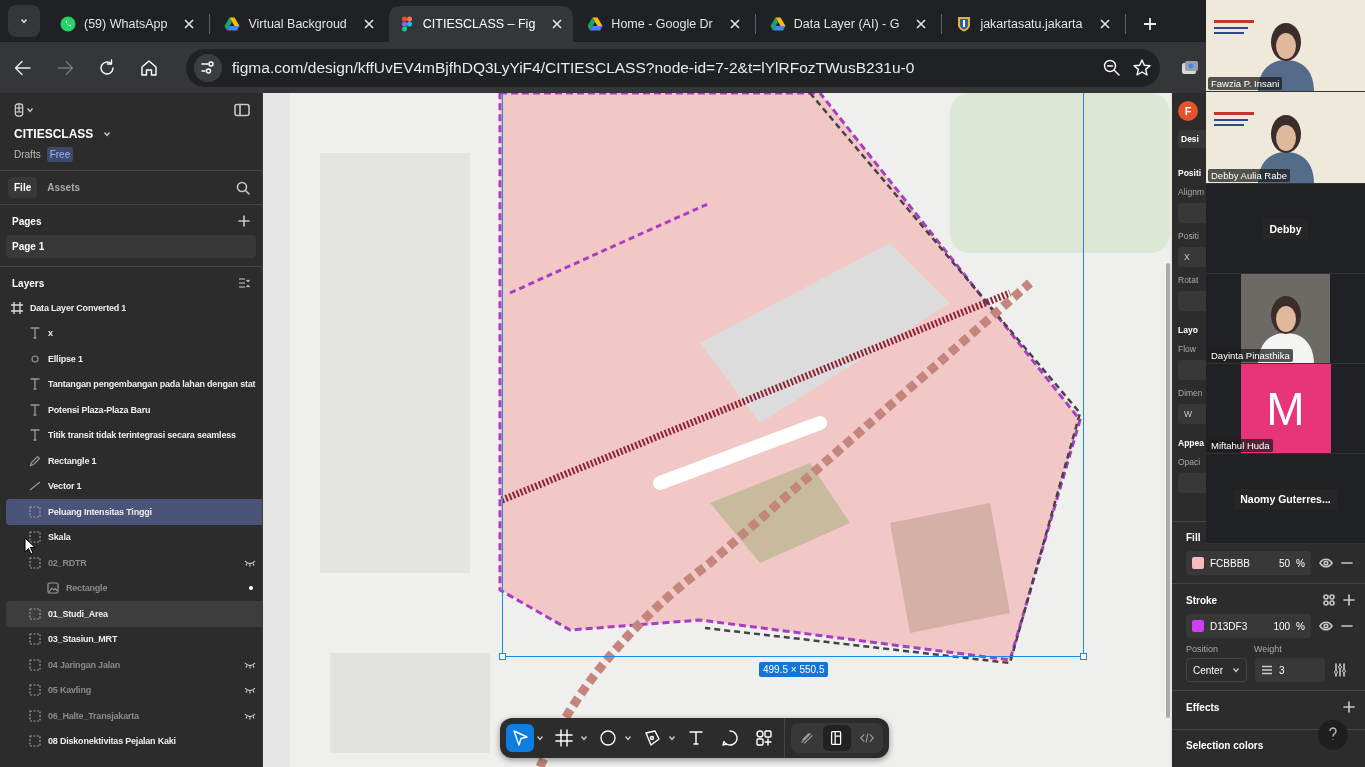  Describe the element at coordinates (134, 690) in the screenshot. I see `layer-item: 05 Kavling` at that location.